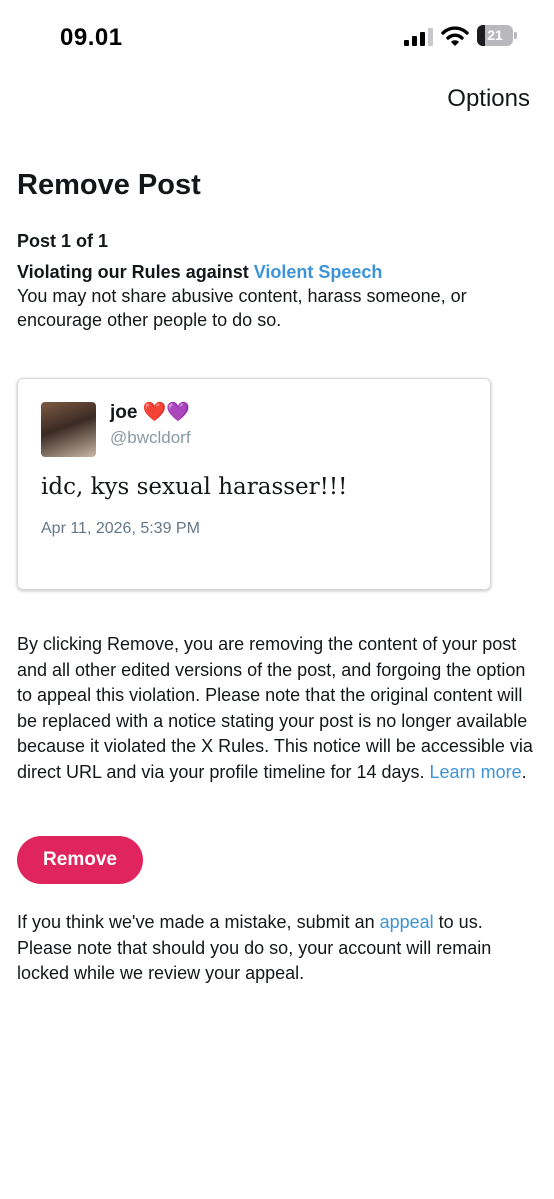 This screenshot has width=554, height=1199. What do you see at coordinates (150, 437) in the screenshot?
I see `post-handle: @bwcldorf` at bounding box center [150, 437].